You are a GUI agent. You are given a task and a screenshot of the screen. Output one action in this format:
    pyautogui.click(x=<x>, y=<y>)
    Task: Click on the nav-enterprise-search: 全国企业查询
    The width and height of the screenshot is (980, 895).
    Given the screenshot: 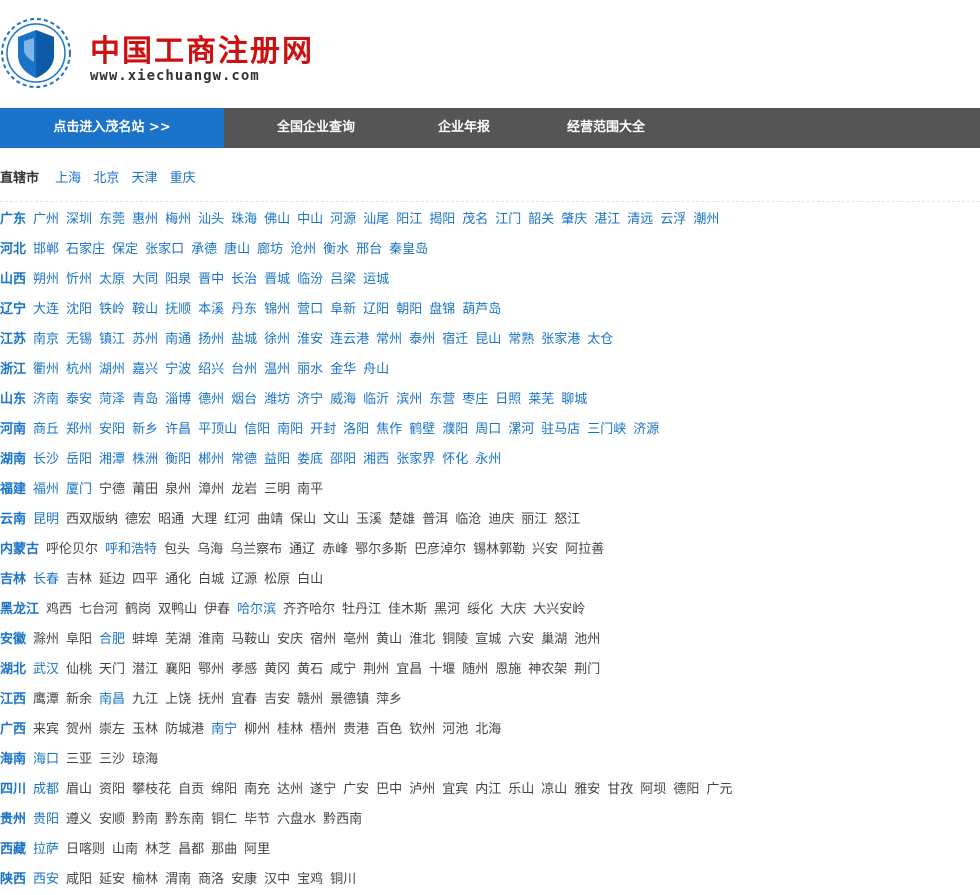 What is the action you would take?
    pyautogui.click(x=316, y=128)
    